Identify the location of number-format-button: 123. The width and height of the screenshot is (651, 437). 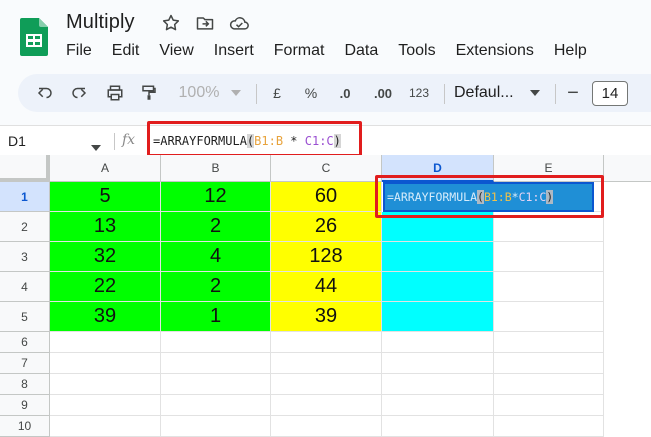
(419, 93).